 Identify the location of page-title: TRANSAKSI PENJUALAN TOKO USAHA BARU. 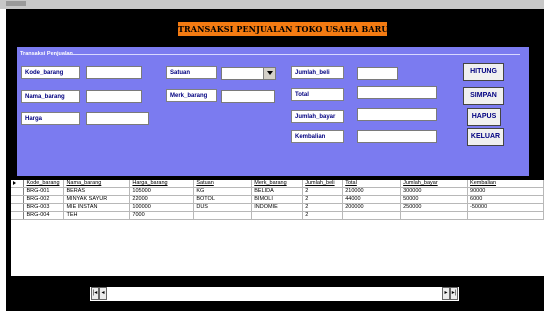
(282, 29).